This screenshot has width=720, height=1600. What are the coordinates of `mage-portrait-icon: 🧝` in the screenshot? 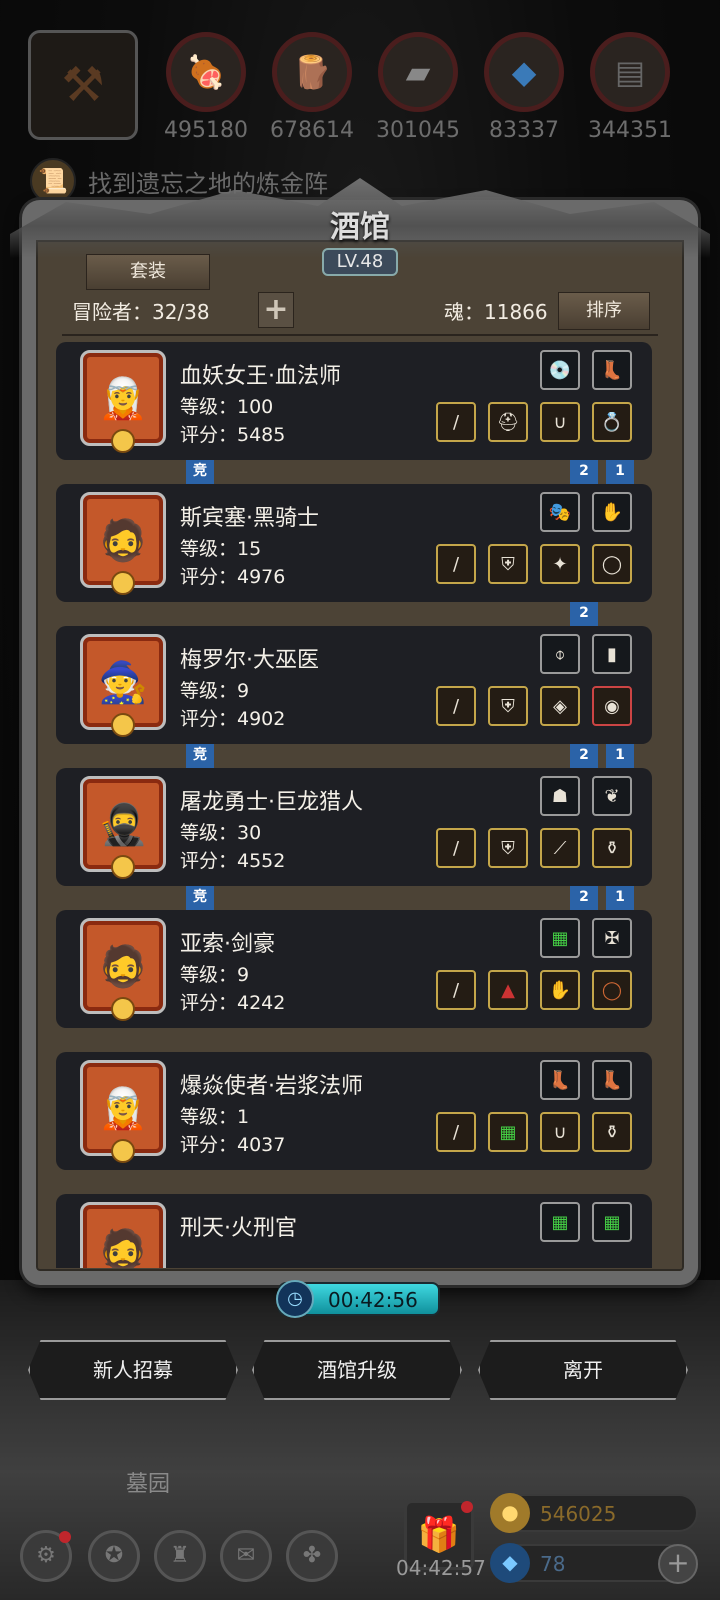 It's located at (123, 1108).